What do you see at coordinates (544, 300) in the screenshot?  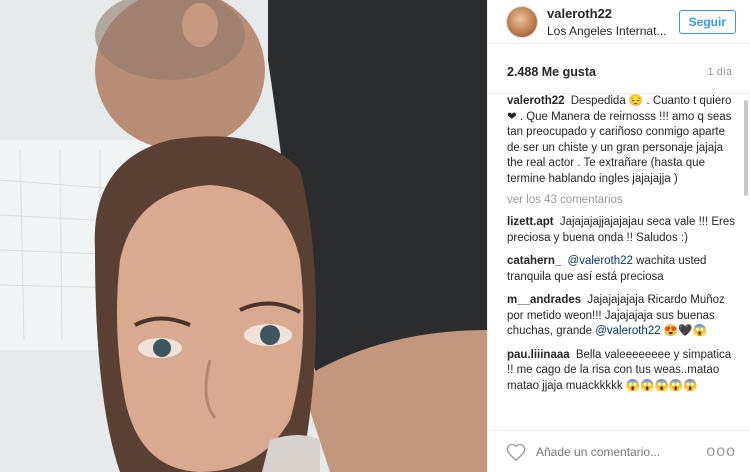 I see `comment-username: m__andrades` at bounding box center [544, 300].